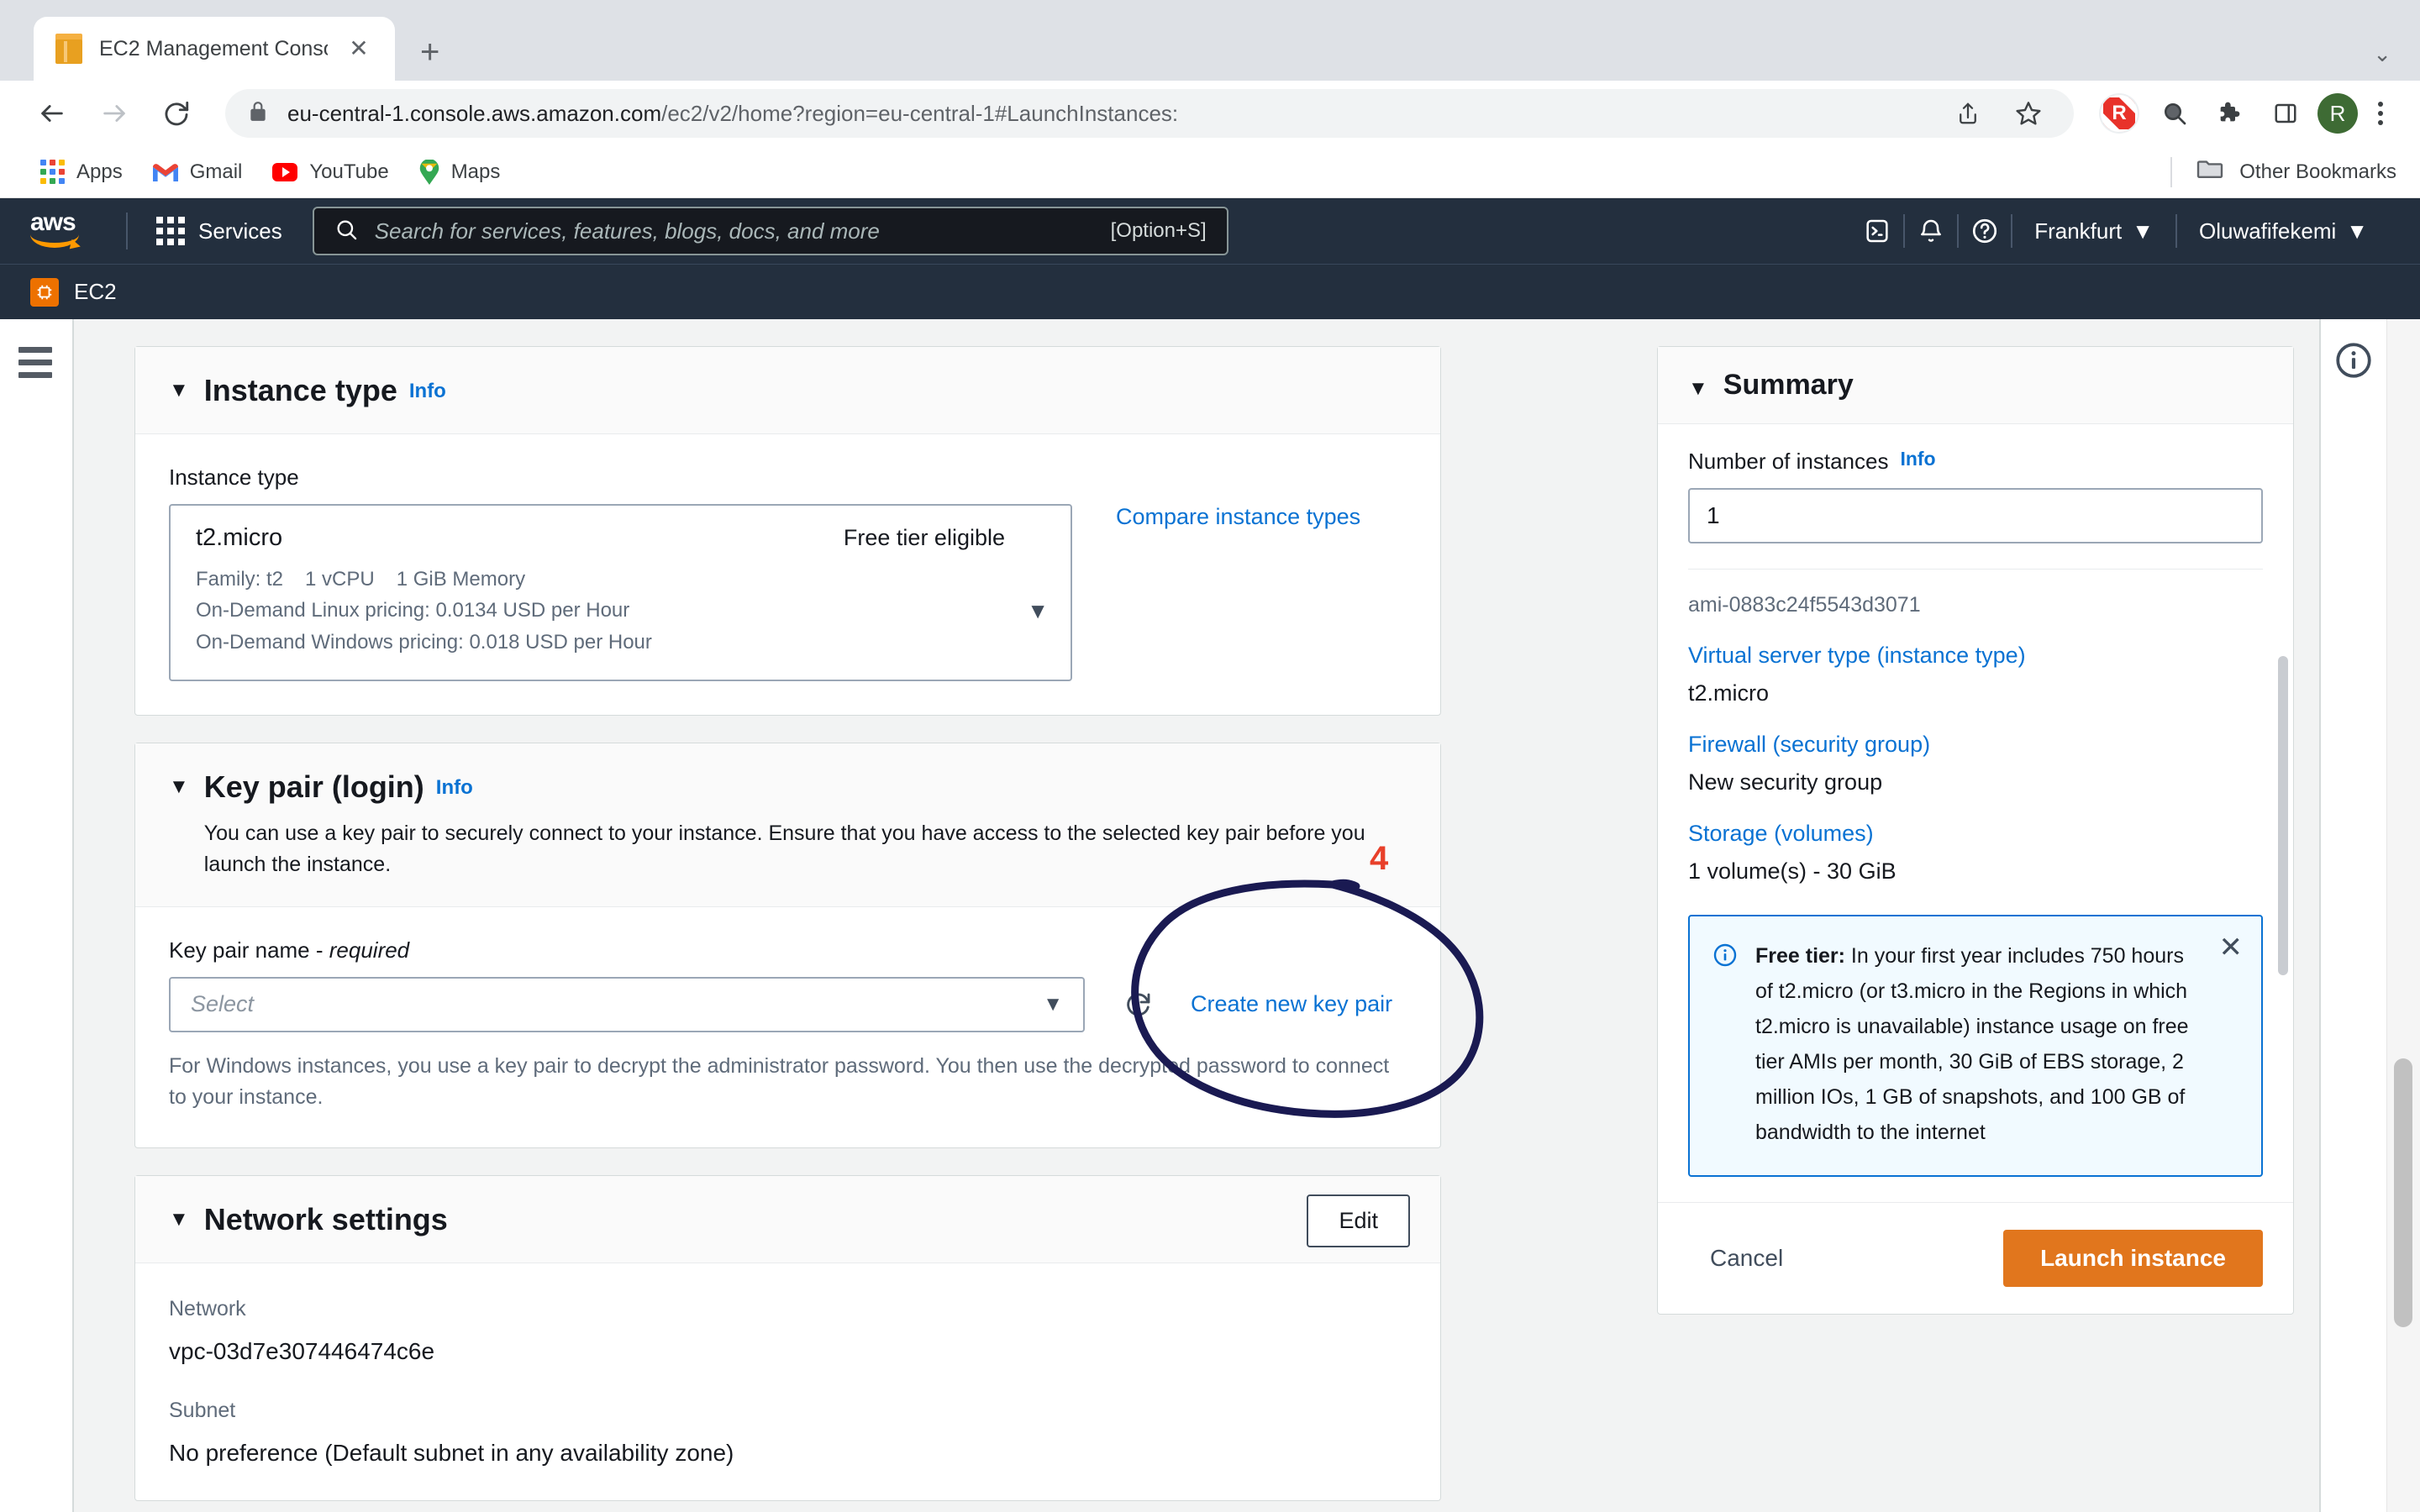  I want to click on network-settings-title: Network settings, so click(325, 1218).